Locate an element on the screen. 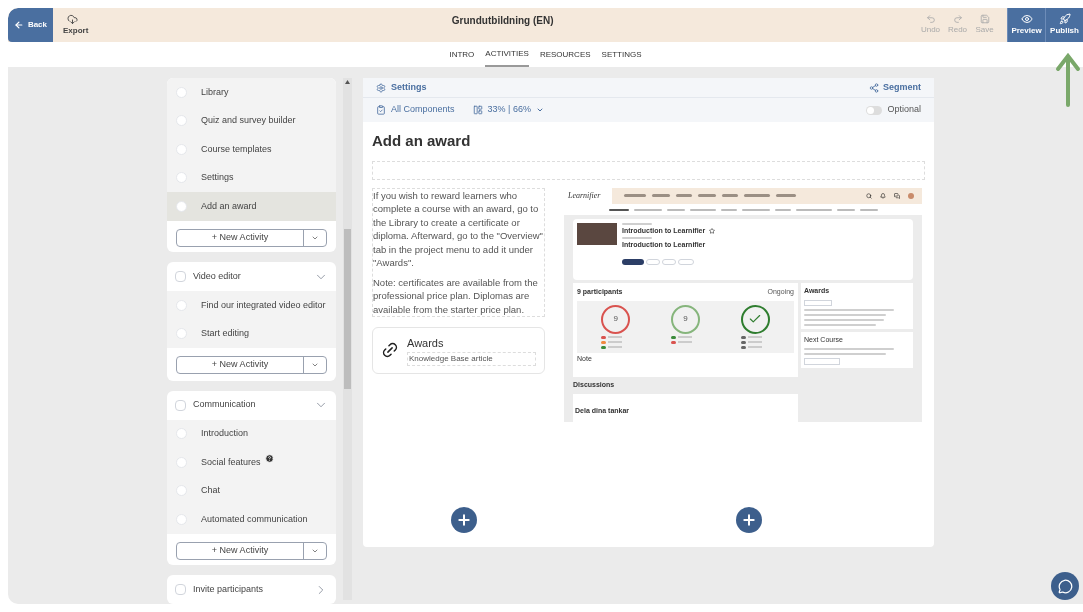 This screenshot has height=612, width=1083. branch-icon is located at coordinates (874, 87).